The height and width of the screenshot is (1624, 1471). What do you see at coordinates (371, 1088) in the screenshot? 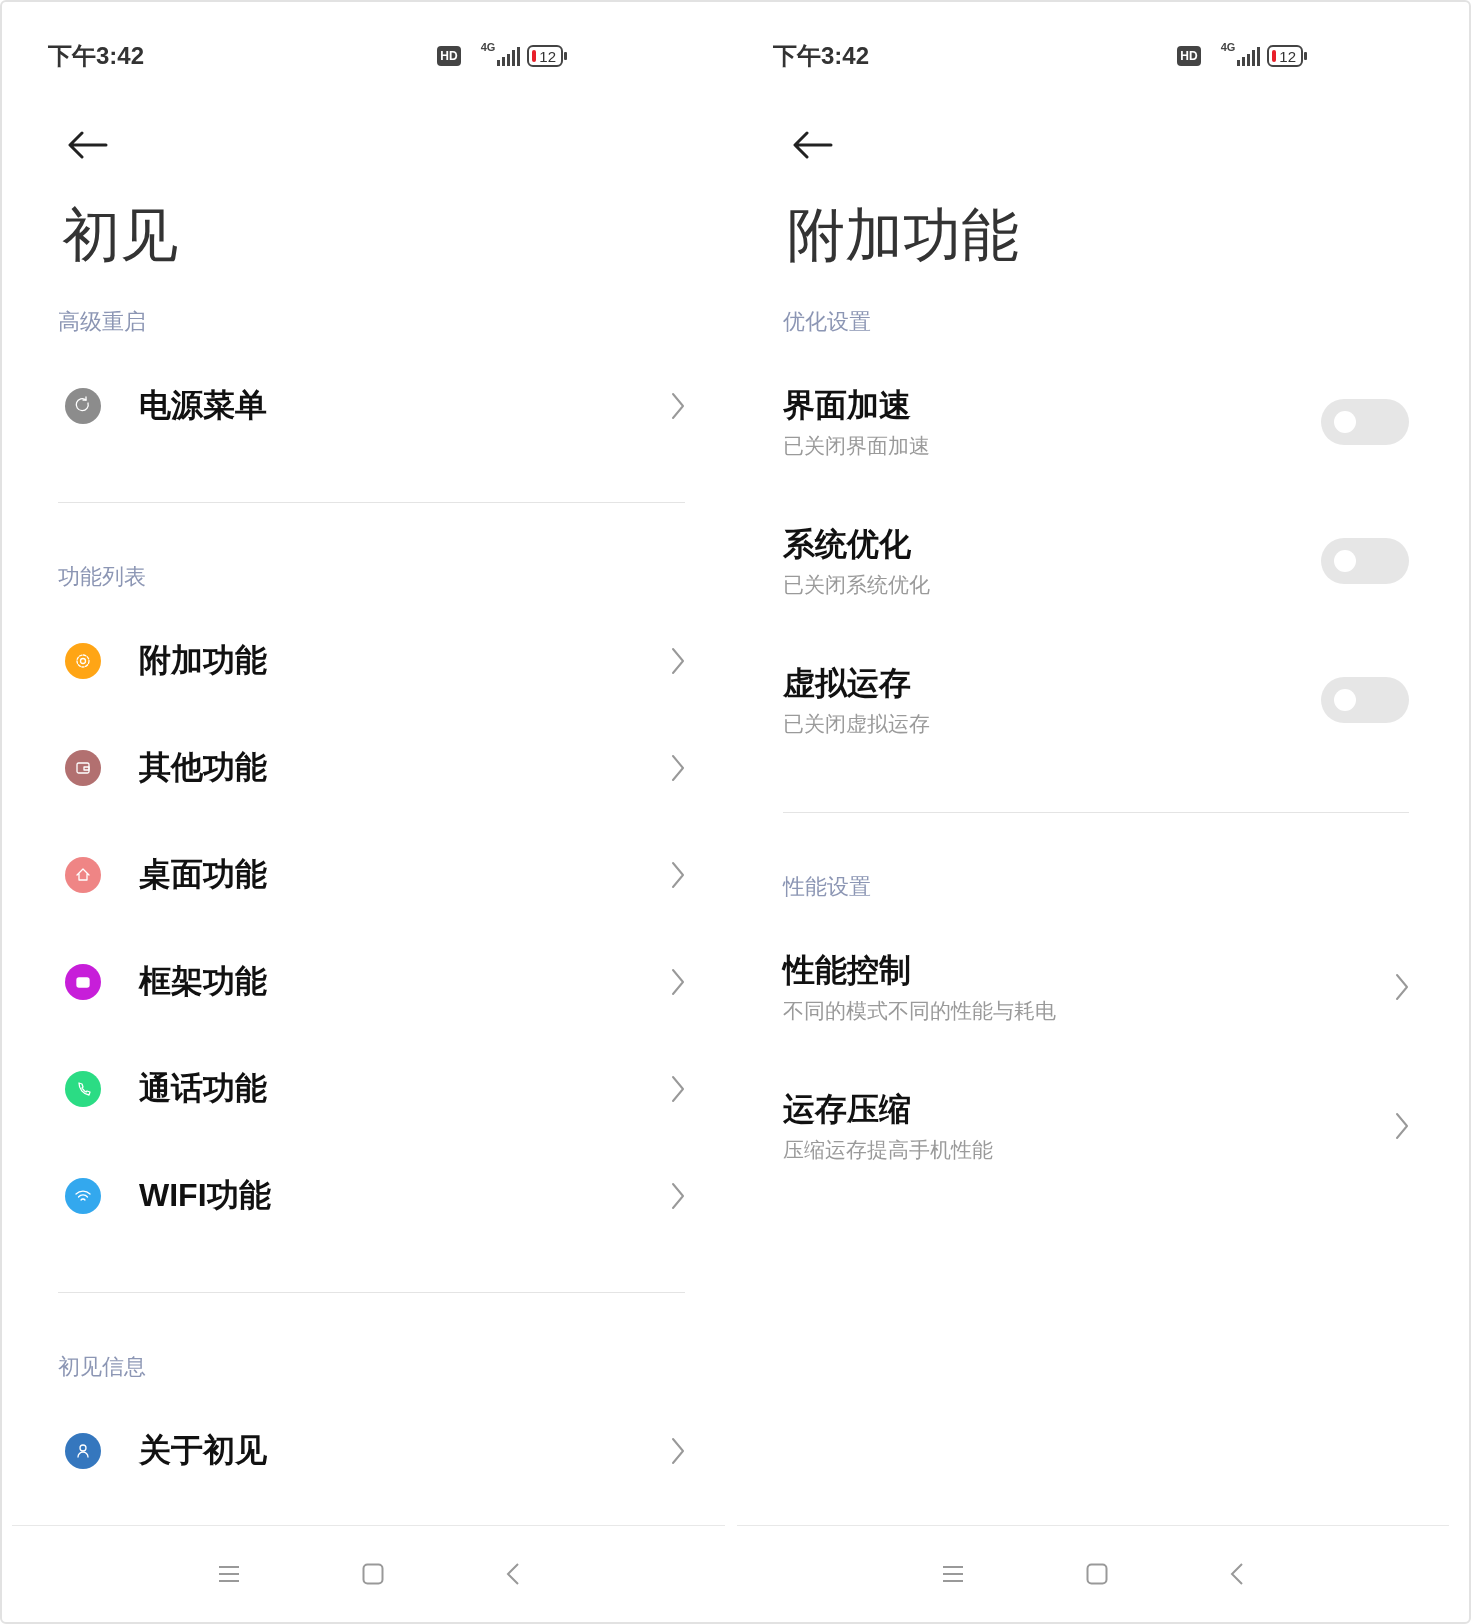
I see `menu-item: 通话功能` at bounding box center [371, 1088].